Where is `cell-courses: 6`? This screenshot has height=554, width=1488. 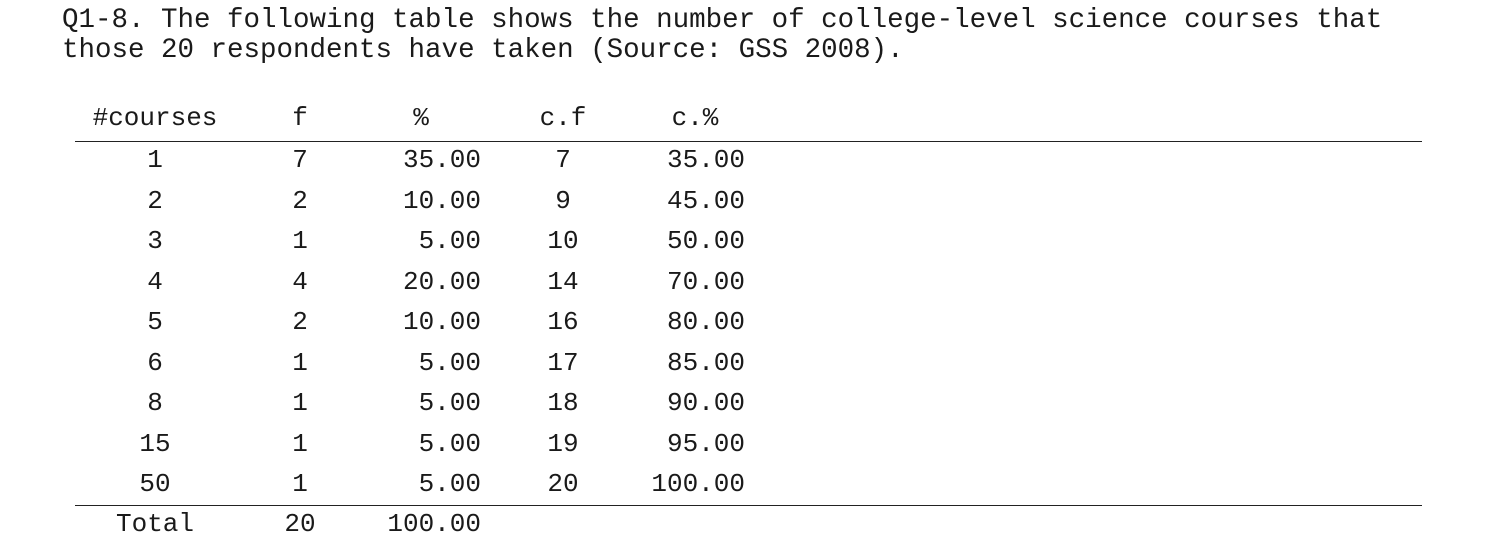 cell-courses: 6 is located at coordinates (155, 362).